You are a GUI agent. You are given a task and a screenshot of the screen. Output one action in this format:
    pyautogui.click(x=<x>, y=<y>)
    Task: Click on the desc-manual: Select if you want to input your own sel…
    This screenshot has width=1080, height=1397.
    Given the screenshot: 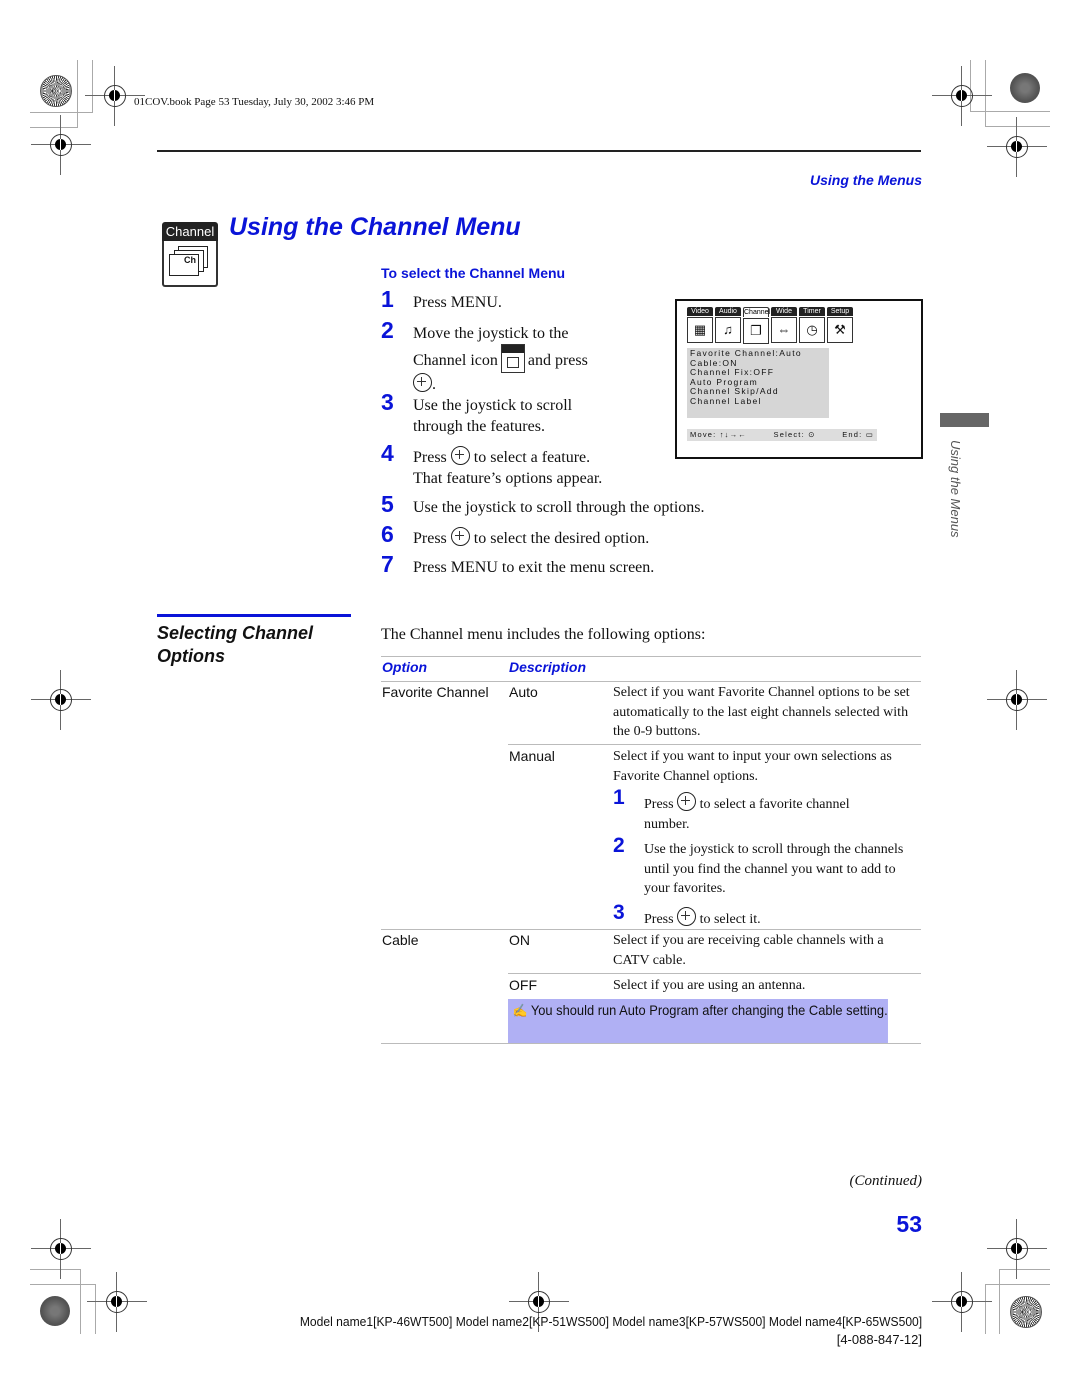 What is the action you would take?
    pyautogui.click(x=752, y=766)
    